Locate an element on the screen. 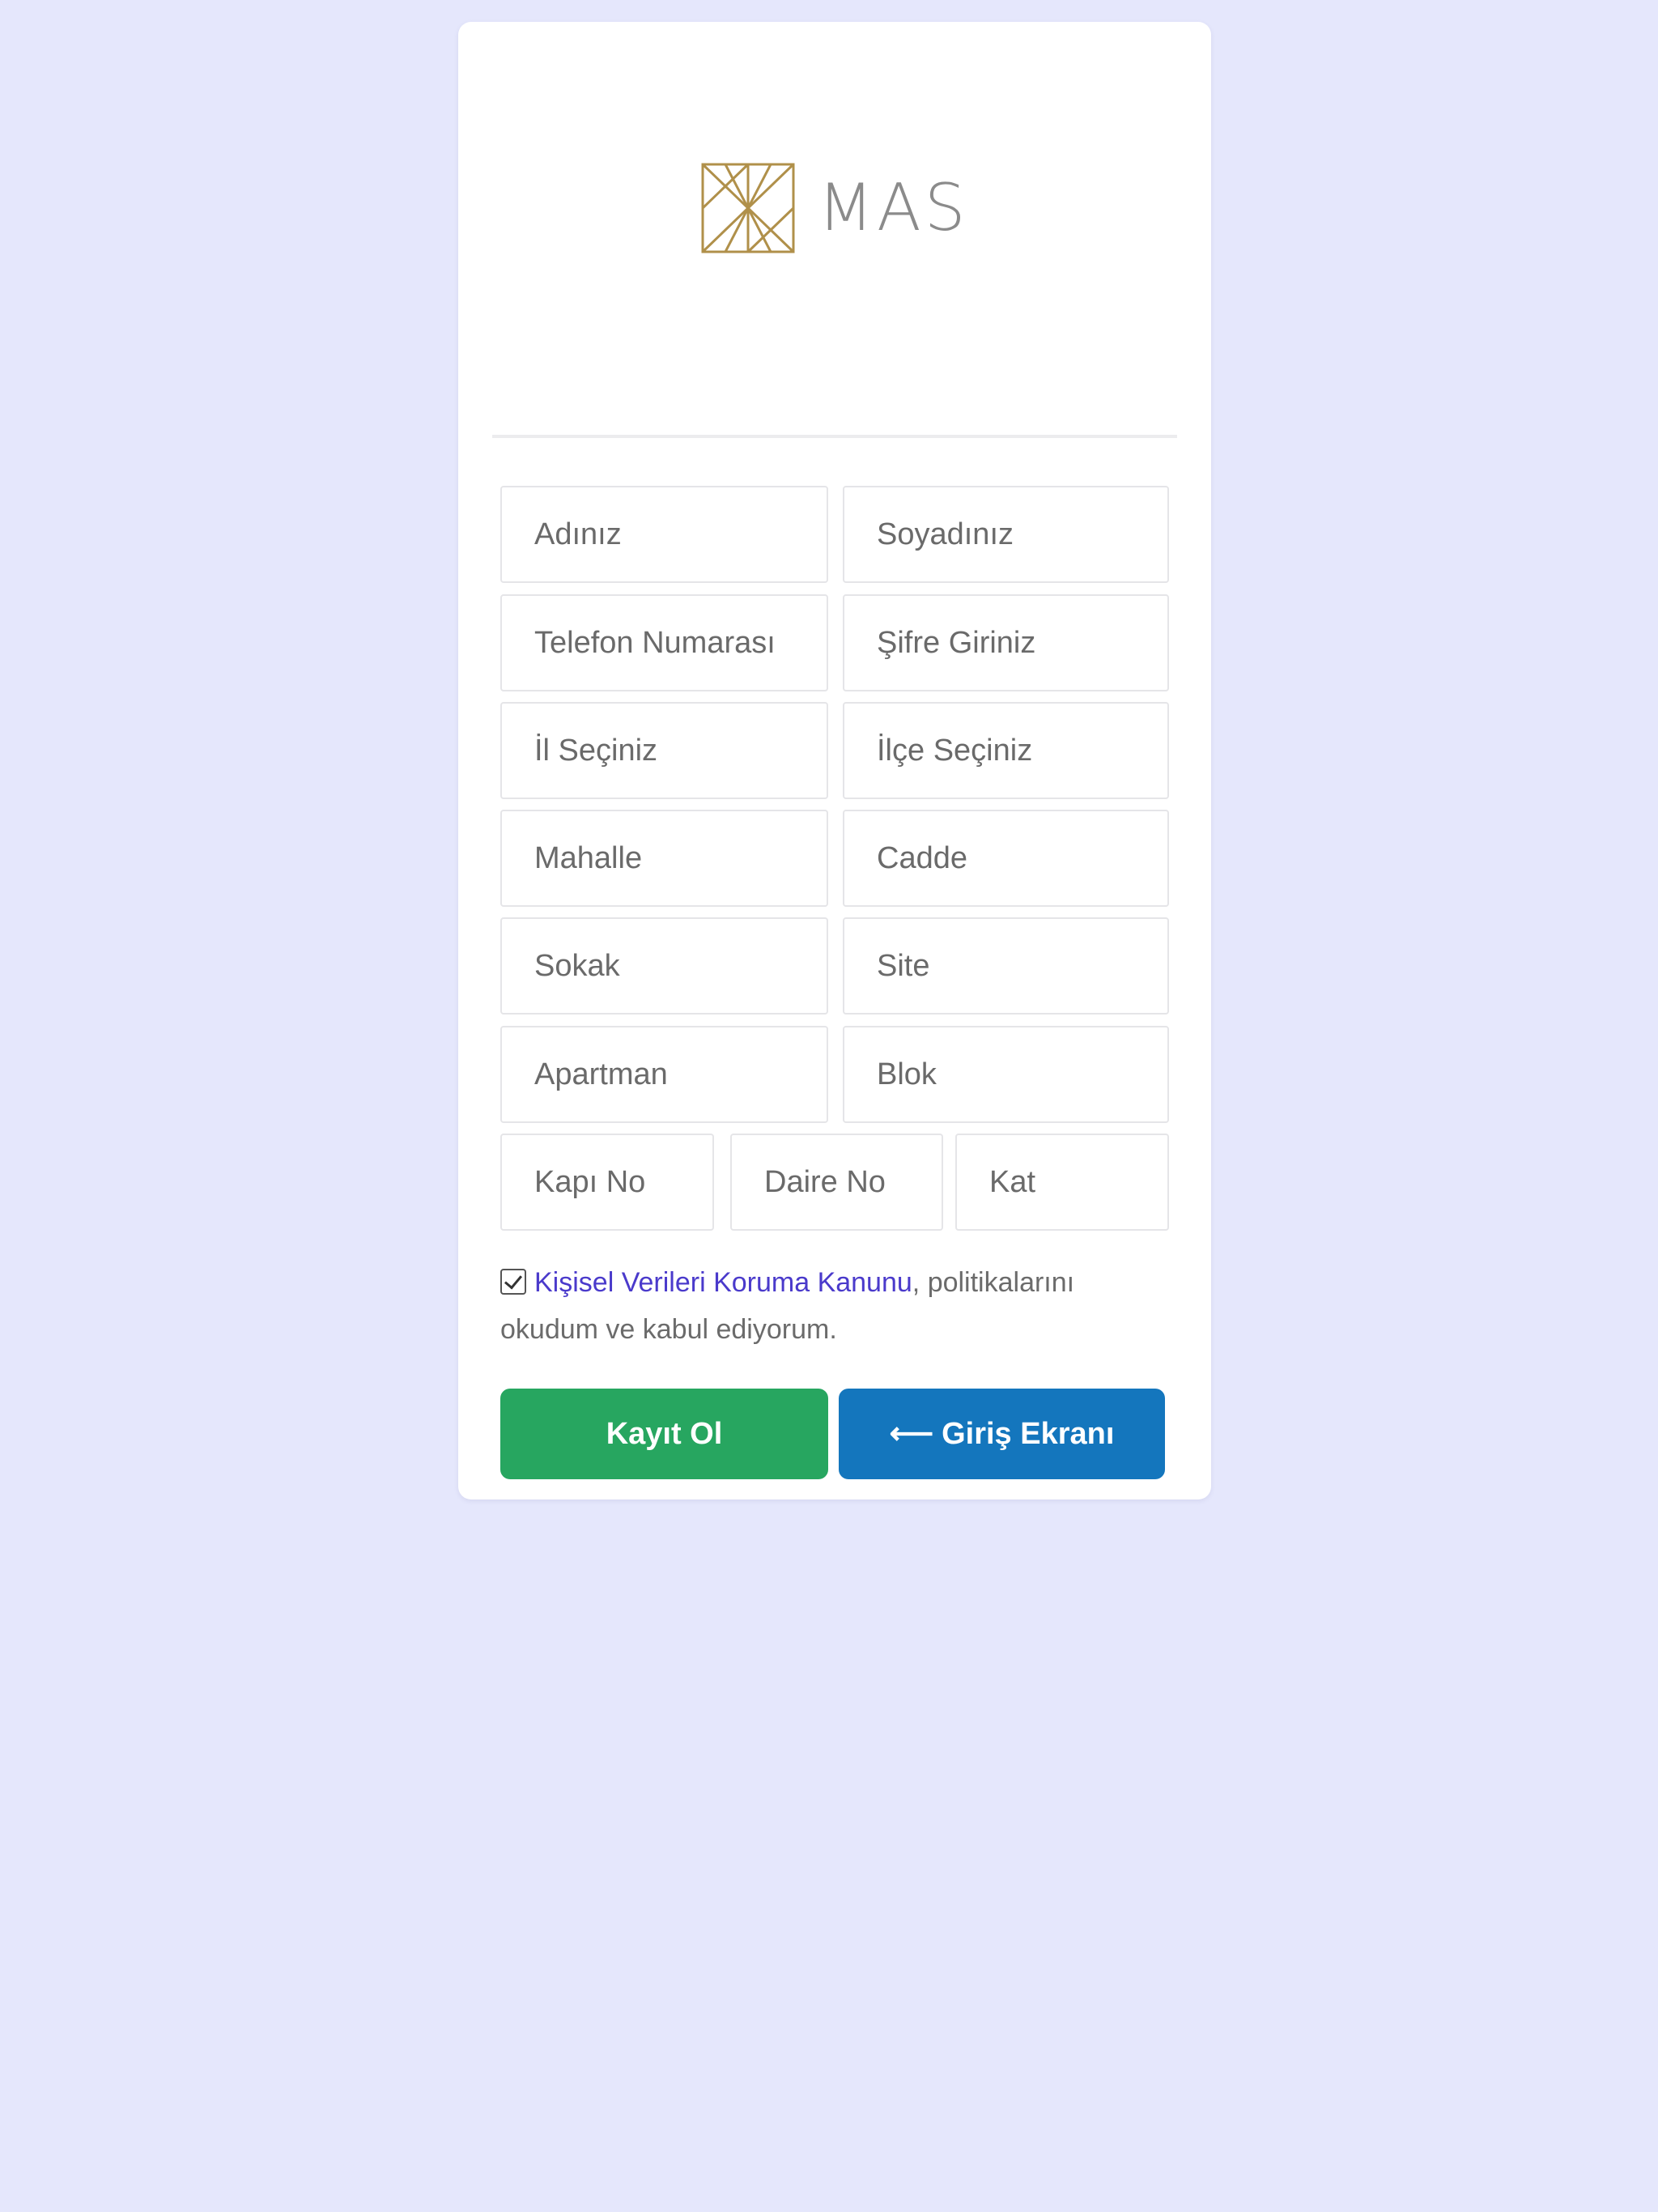 Image resolution: width=1658 pixels, height=2212 pixels. flat-no-input is located at coordinates (836, 1182).